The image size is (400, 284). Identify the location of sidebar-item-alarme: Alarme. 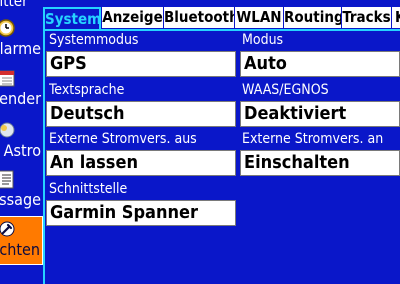
(21, 40).